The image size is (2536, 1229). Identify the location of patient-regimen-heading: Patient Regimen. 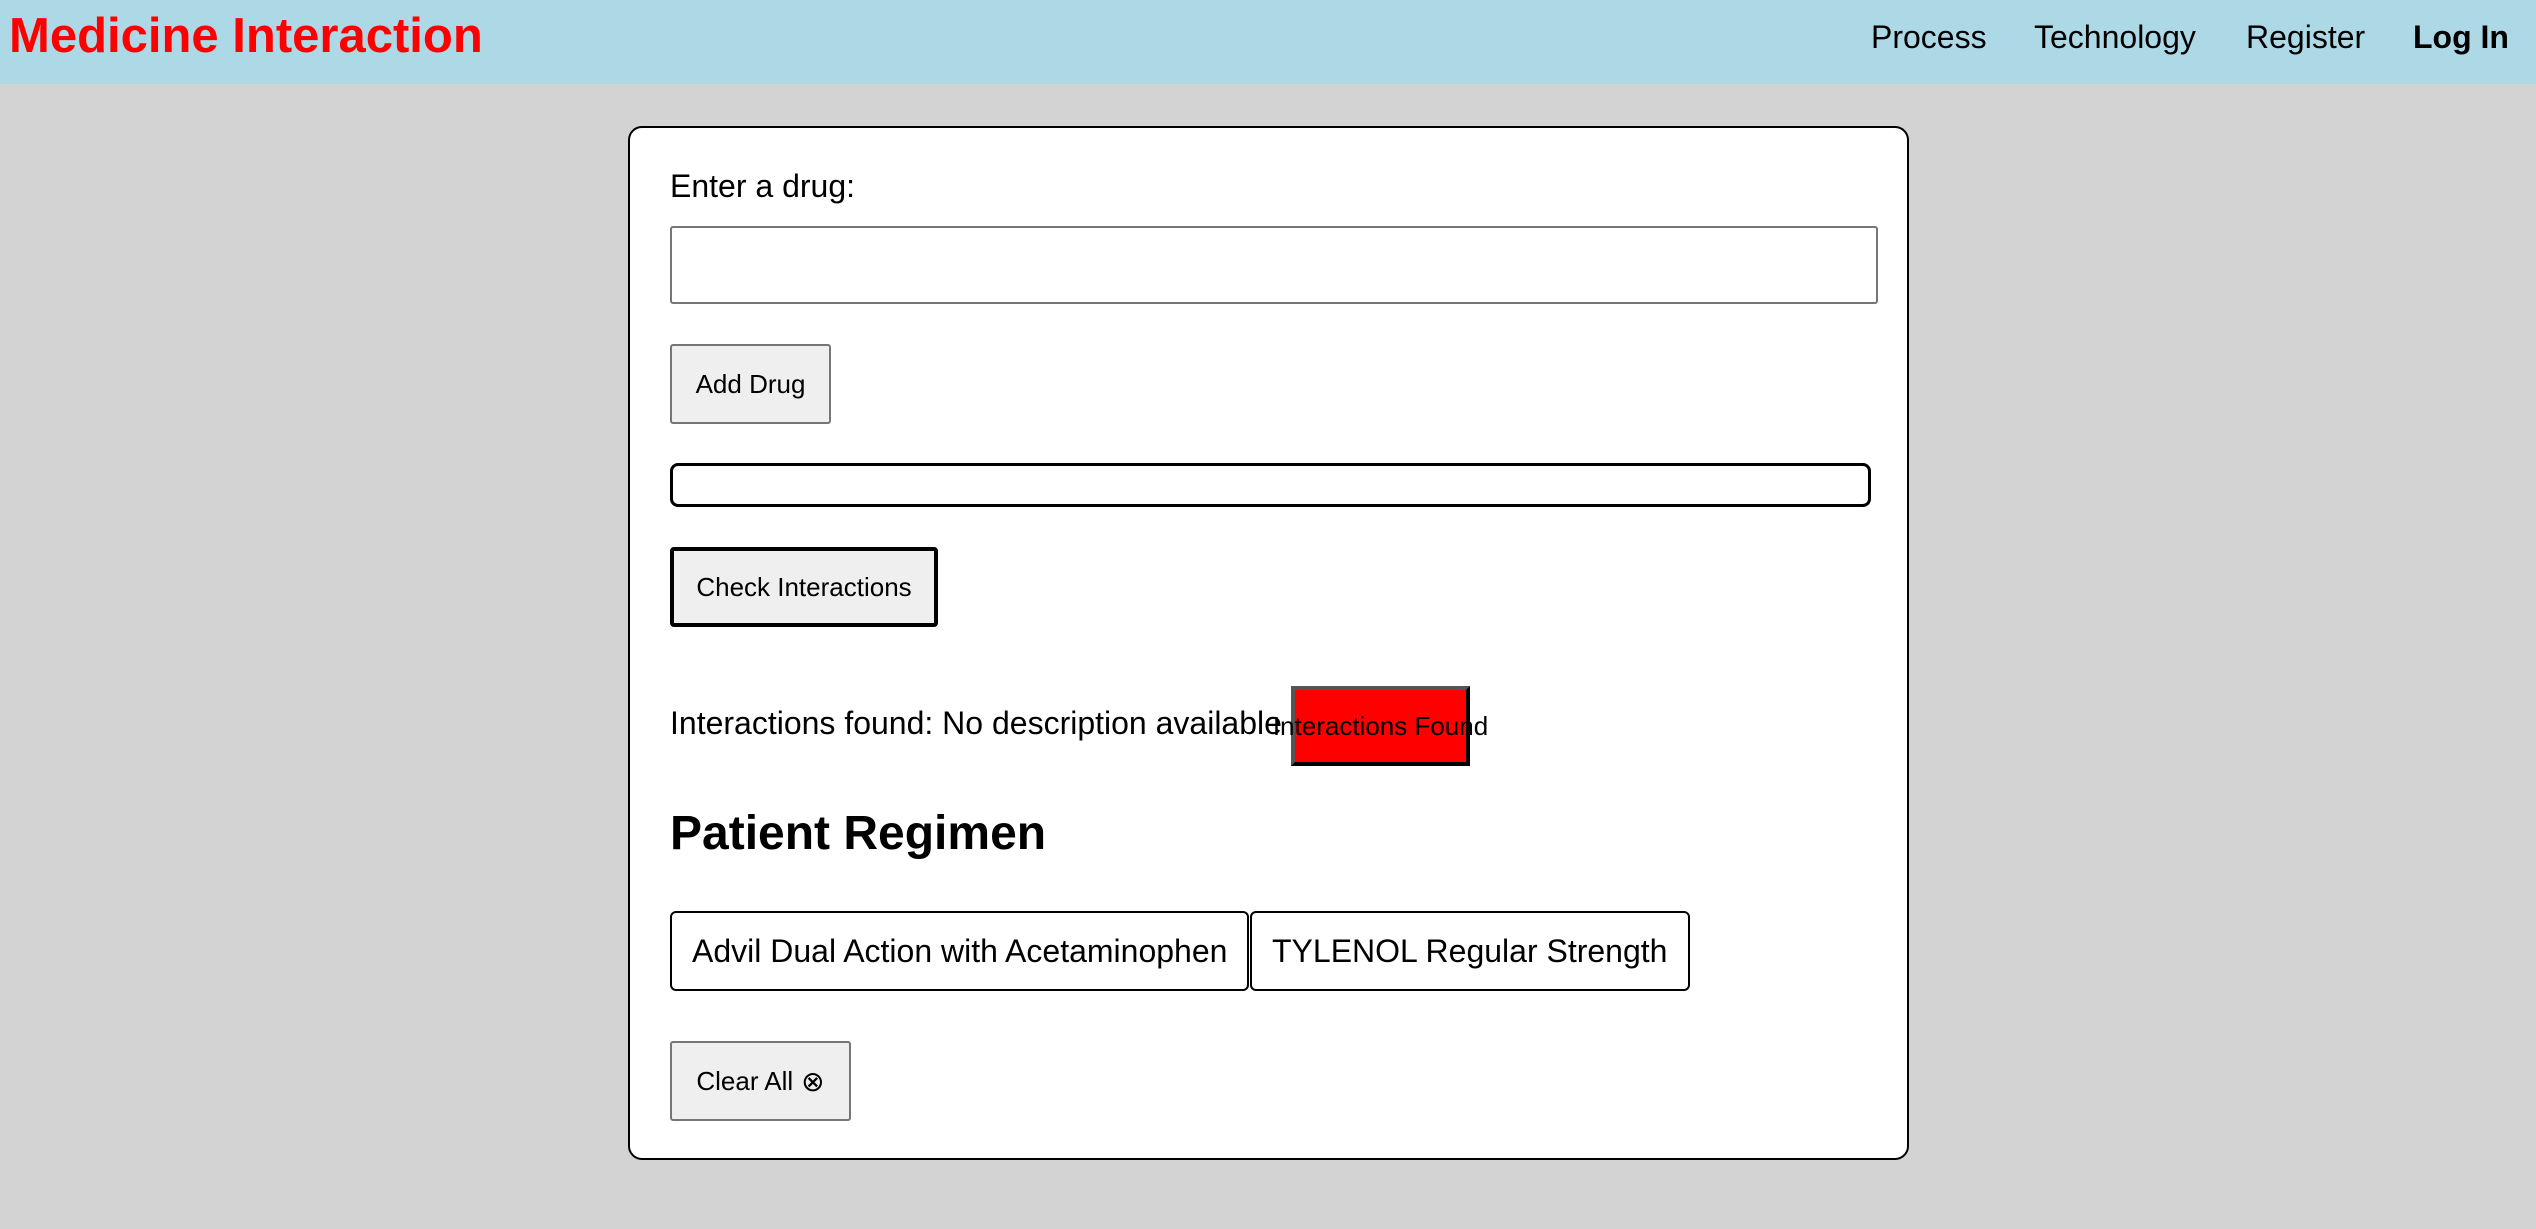
(858, 833).